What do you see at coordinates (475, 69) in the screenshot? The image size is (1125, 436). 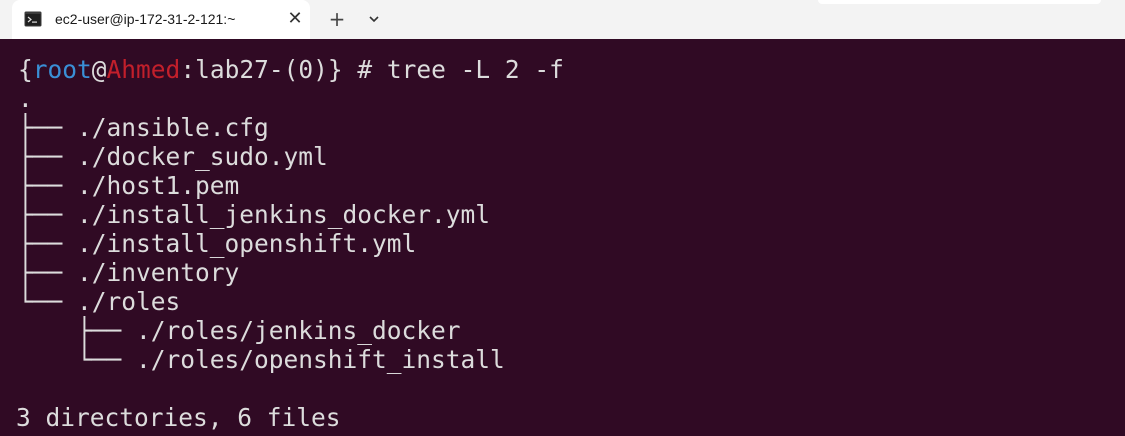 I see `command-text: tree -L 2 -f` at bounding box center [475, 69].